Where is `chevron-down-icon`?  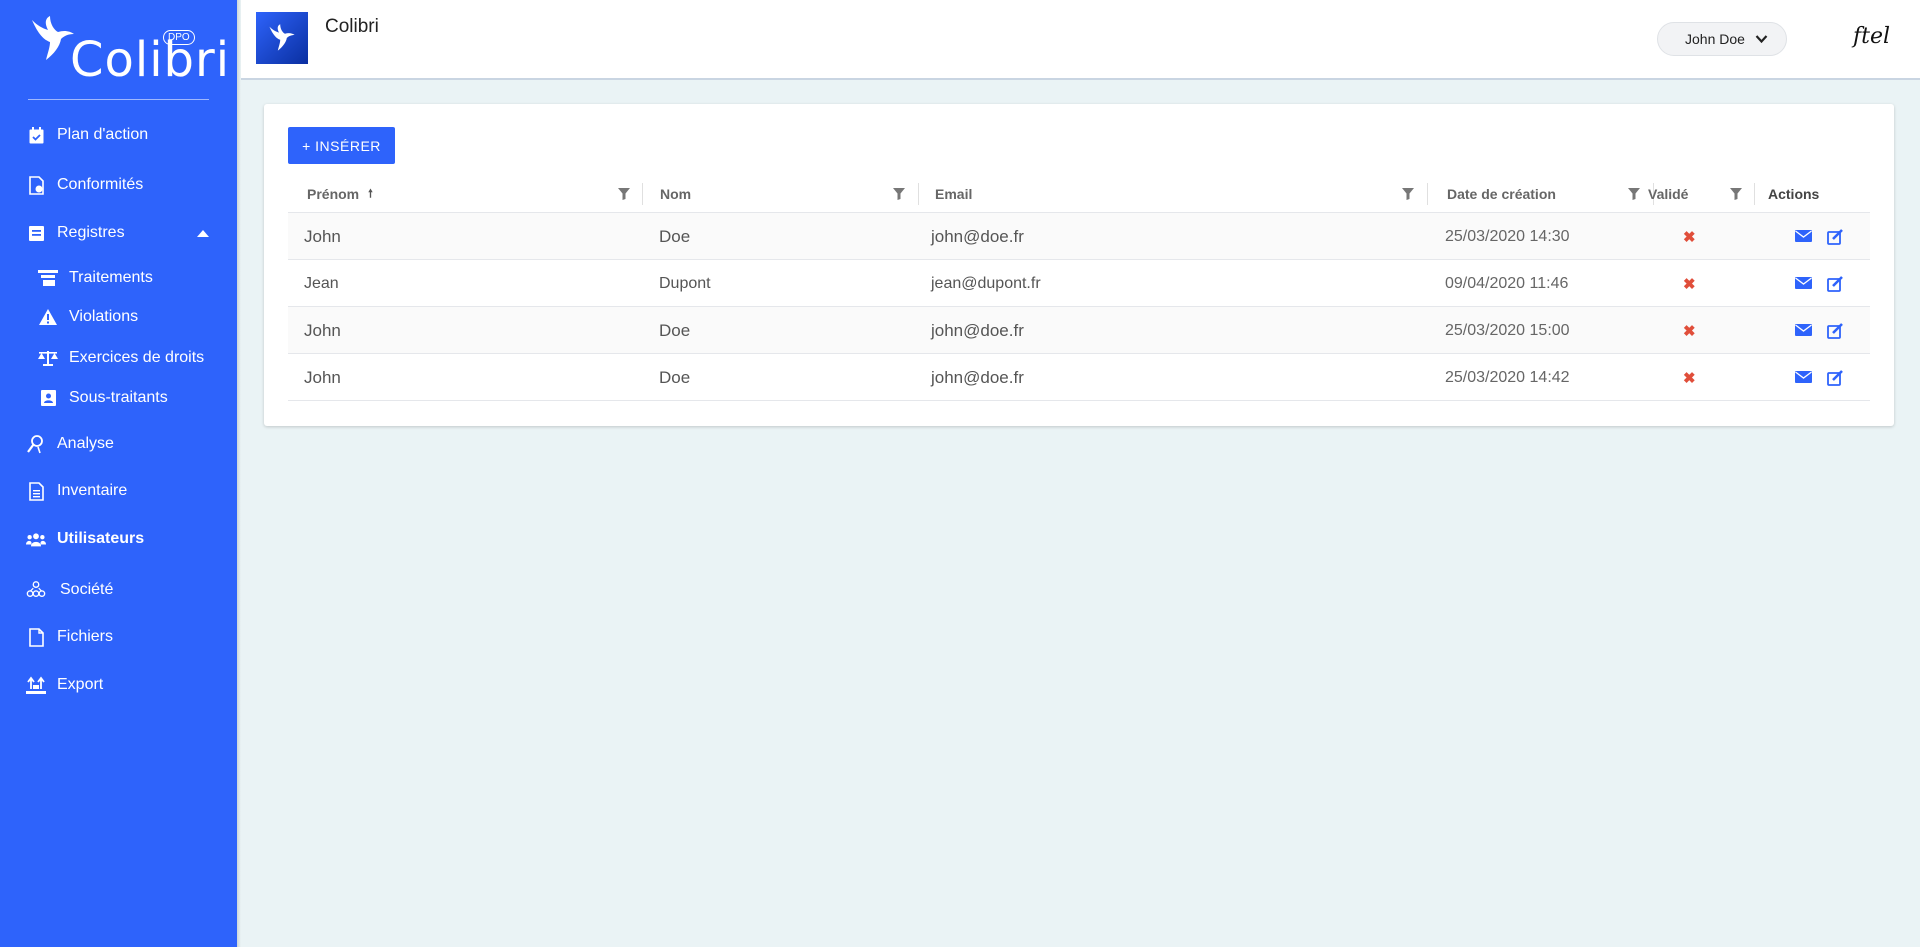 chevron-down-icon is located at coordinates (1761, 39).